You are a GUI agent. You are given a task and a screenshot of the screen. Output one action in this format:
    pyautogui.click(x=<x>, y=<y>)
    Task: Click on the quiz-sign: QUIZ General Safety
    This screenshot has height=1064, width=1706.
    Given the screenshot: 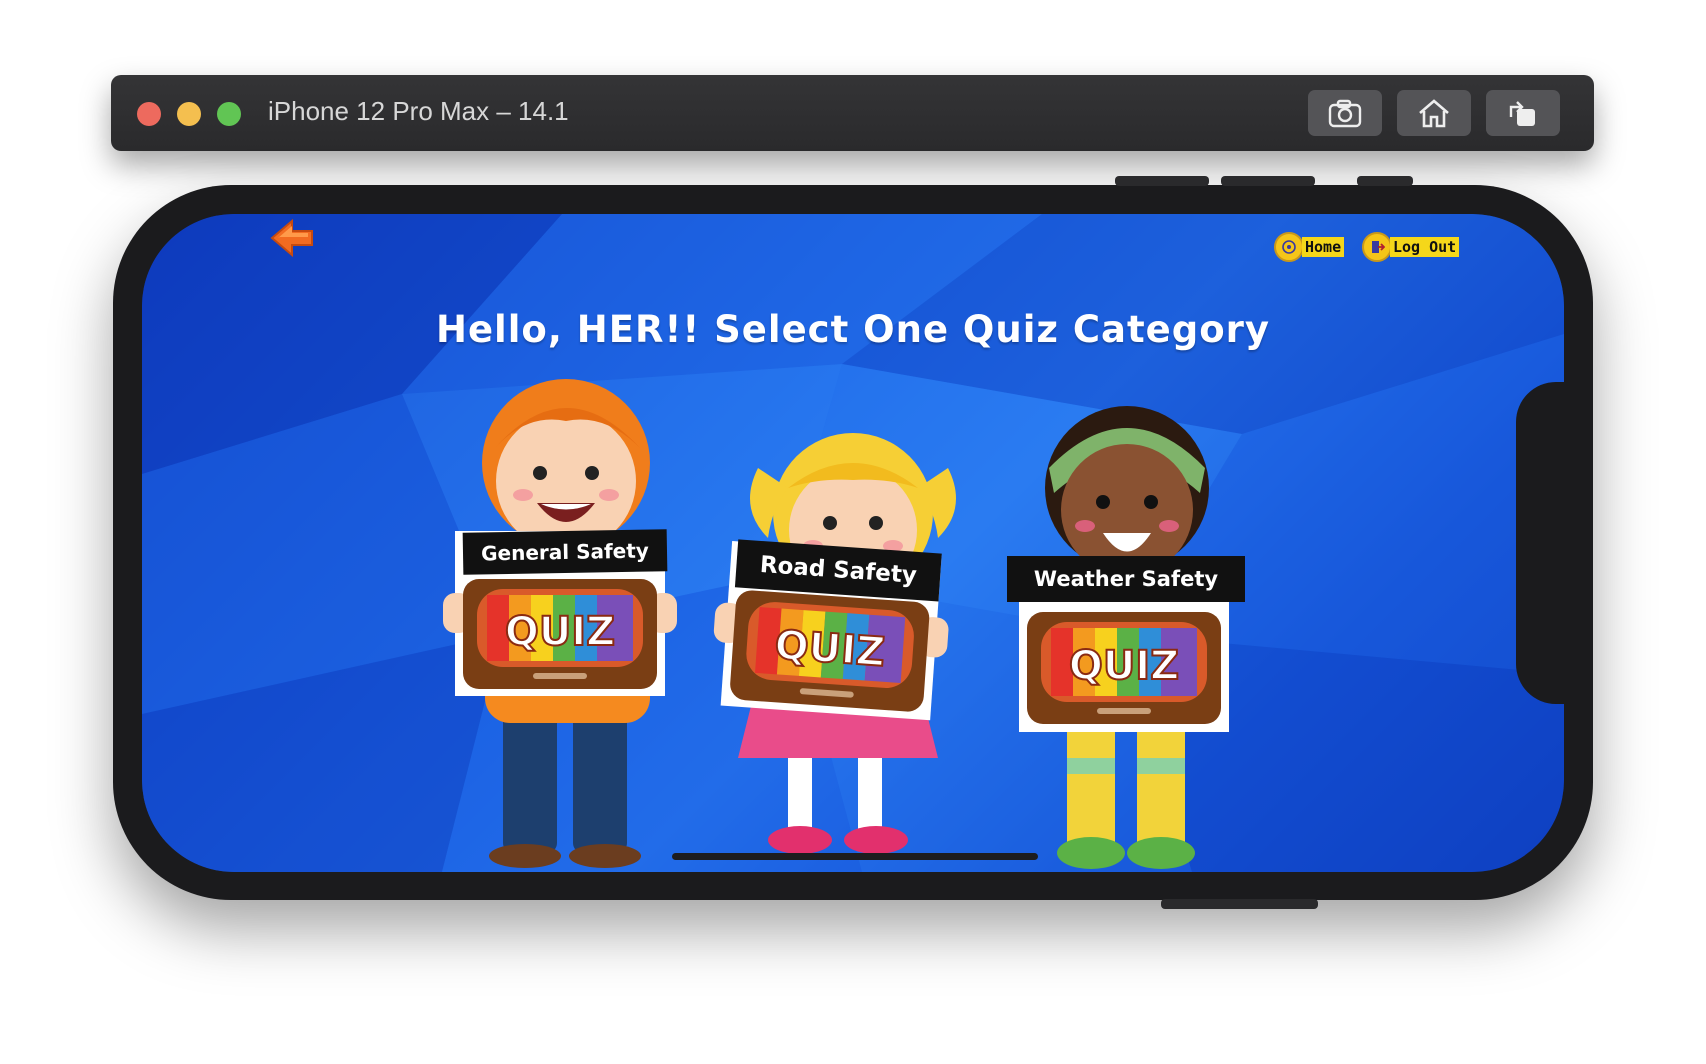 What is the action you would take?
    pyautogui.click(x=560, y=614)
    